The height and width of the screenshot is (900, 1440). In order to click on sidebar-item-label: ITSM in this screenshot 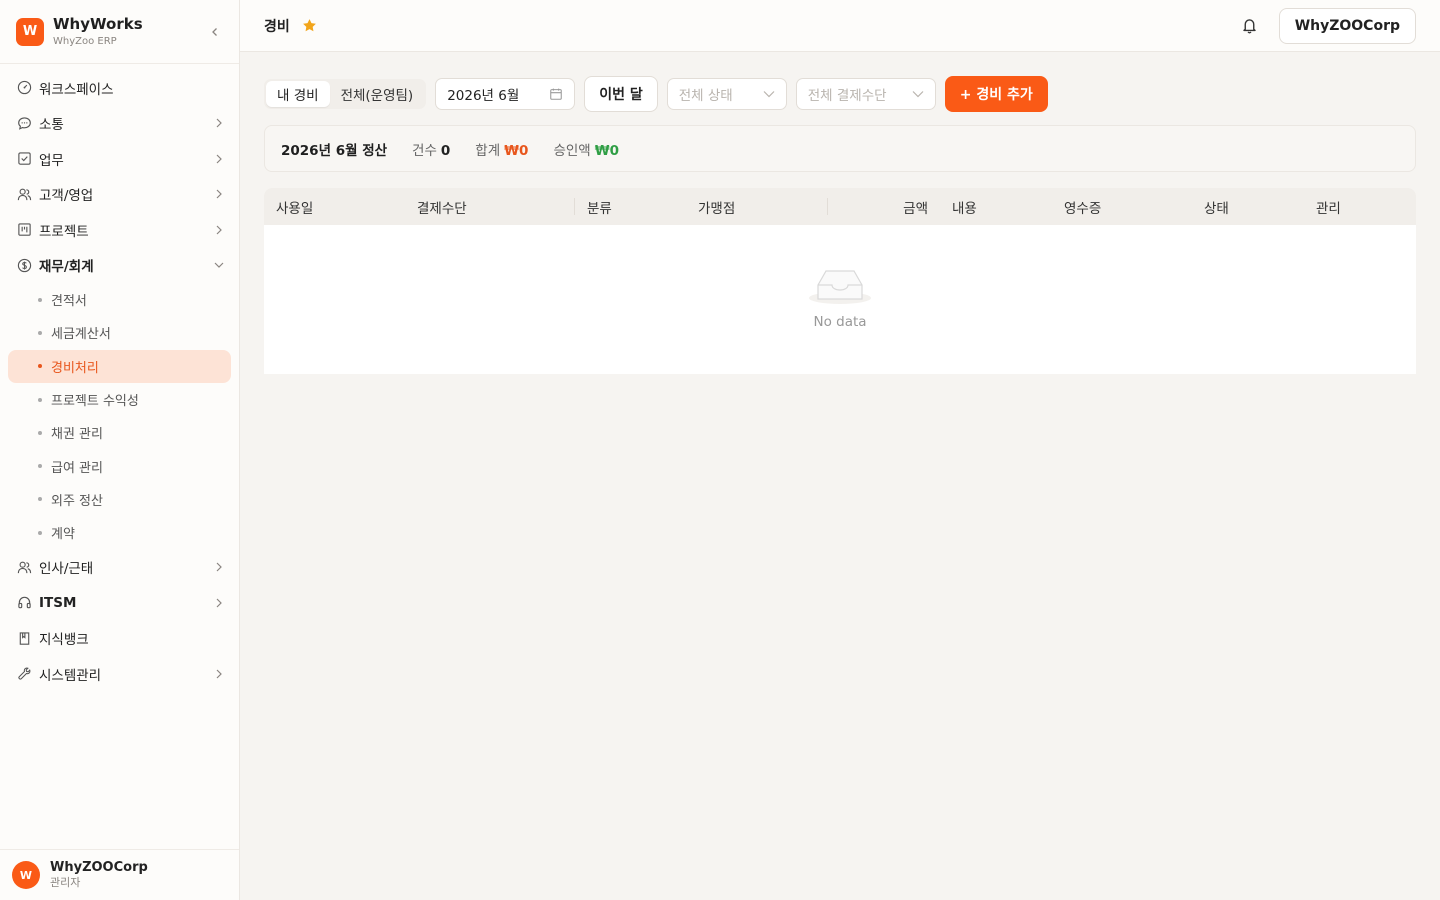, I will do `click(58, 602)`.